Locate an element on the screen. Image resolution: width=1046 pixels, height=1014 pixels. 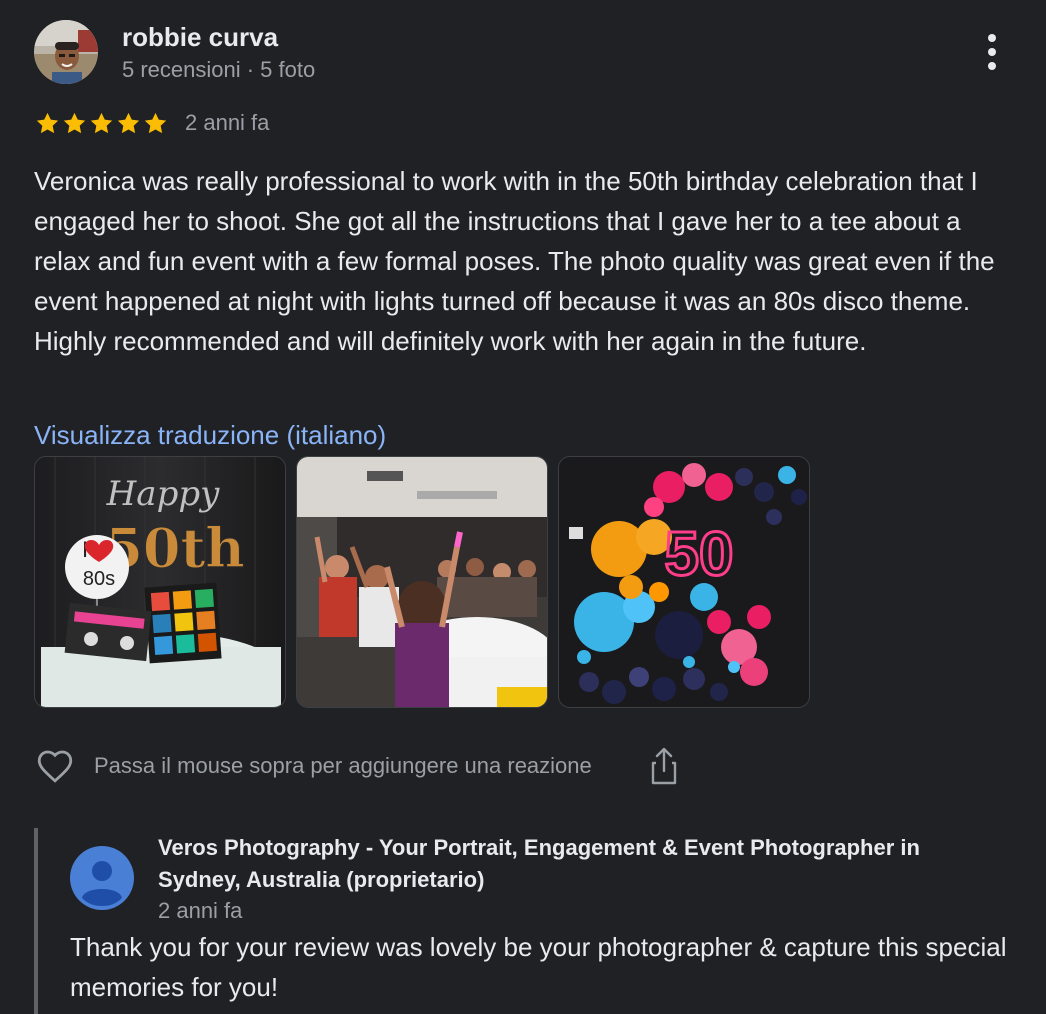
person-icon is located at coordinates (102, 878).